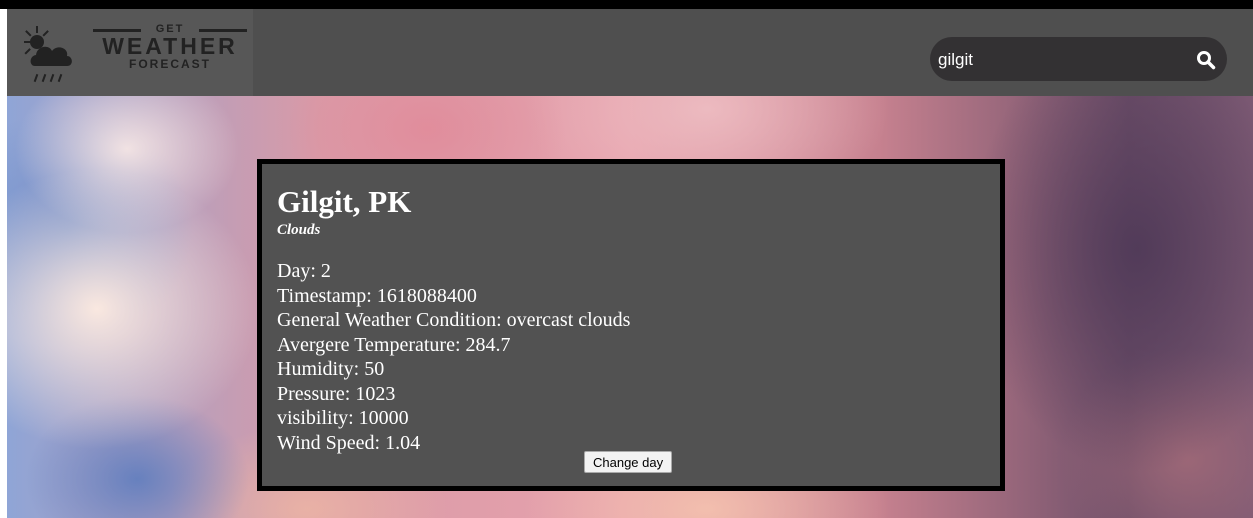  I want to click on detail-humidity: Humidity: 50, so click(331, 369).